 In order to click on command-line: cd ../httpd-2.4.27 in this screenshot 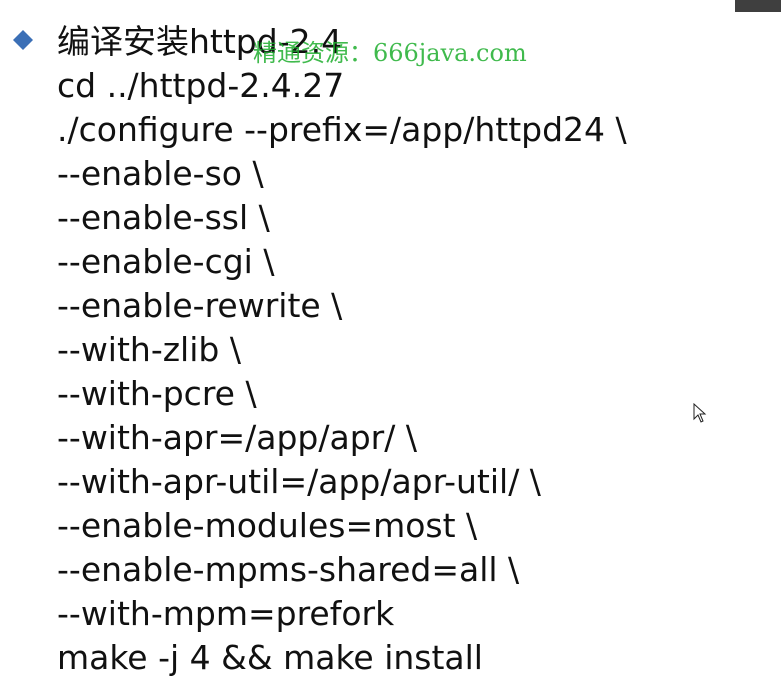, I will do `click(201, 85)`.